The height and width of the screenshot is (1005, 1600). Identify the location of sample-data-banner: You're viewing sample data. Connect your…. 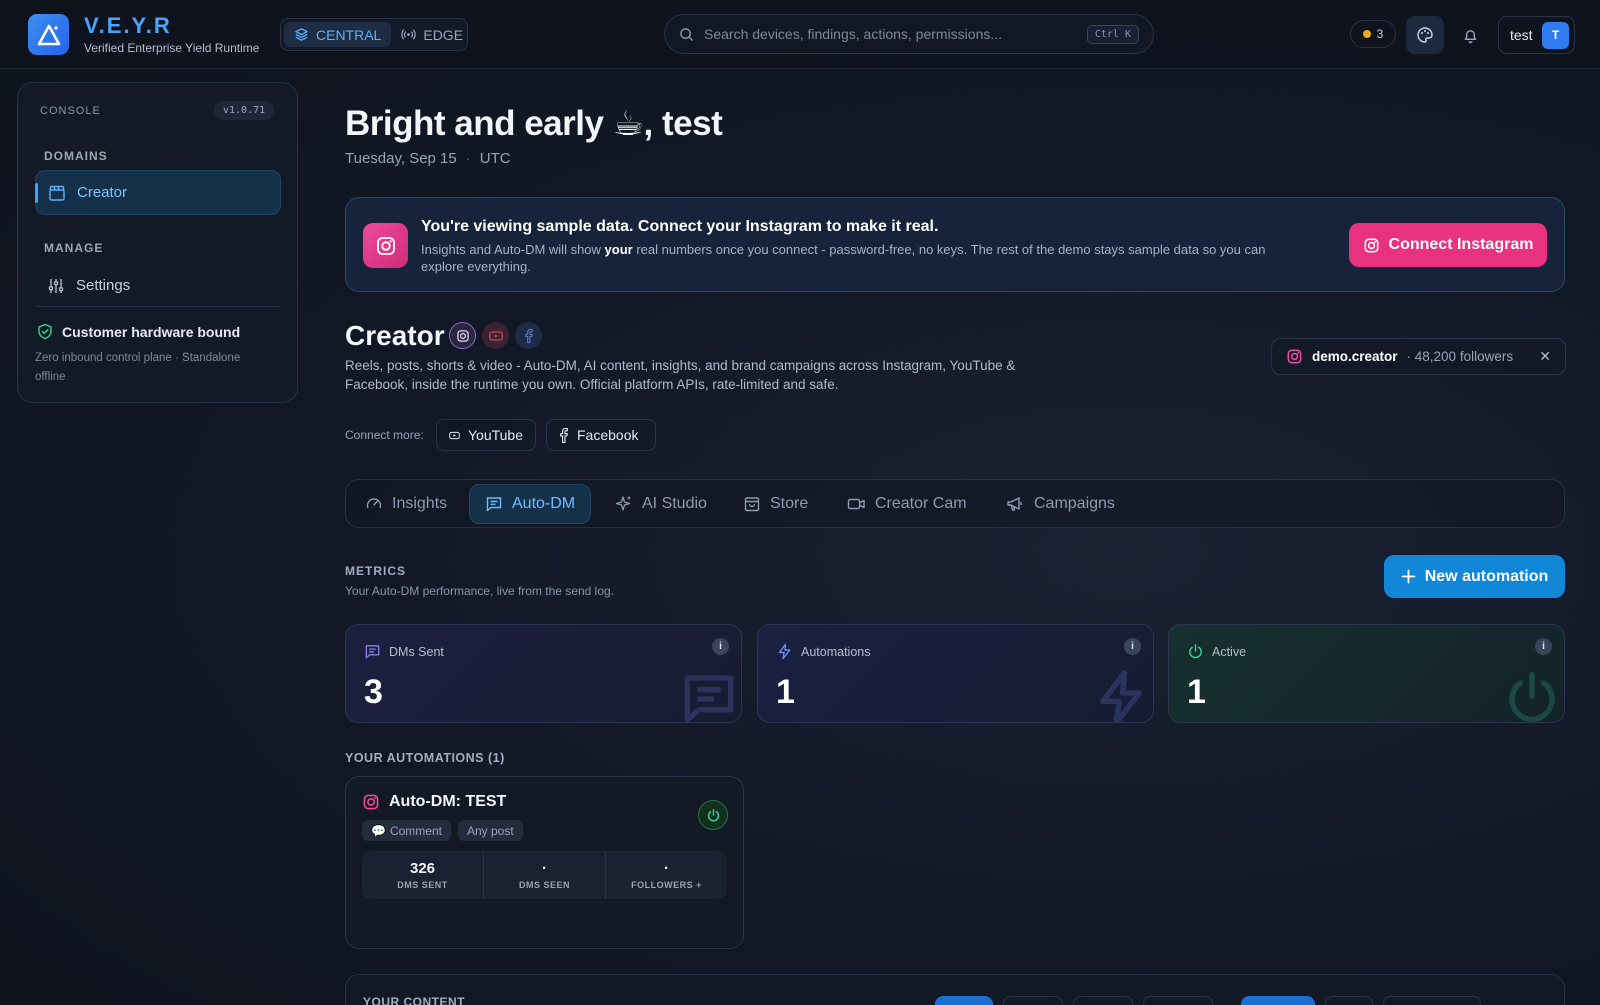
(955, 244).